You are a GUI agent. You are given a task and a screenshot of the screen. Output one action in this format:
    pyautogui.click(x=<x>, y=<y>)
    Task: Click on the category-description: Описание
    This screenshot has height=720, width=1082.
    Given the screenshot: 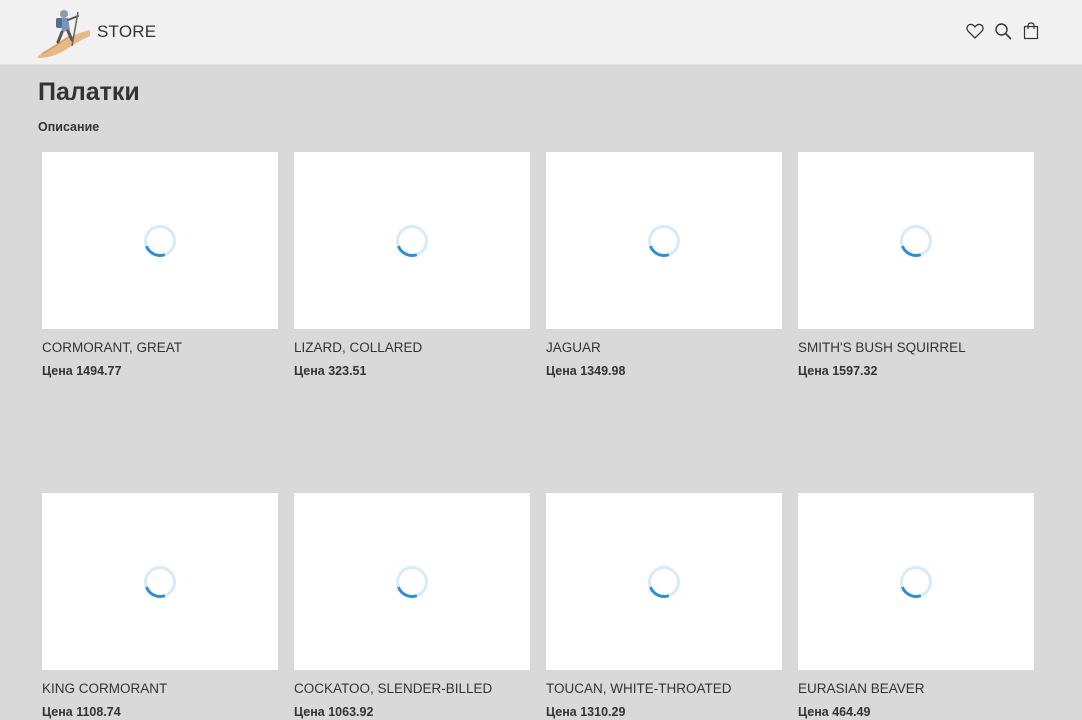 What is the action you would take?
    pyautogui.click(x=69, y=127)
    